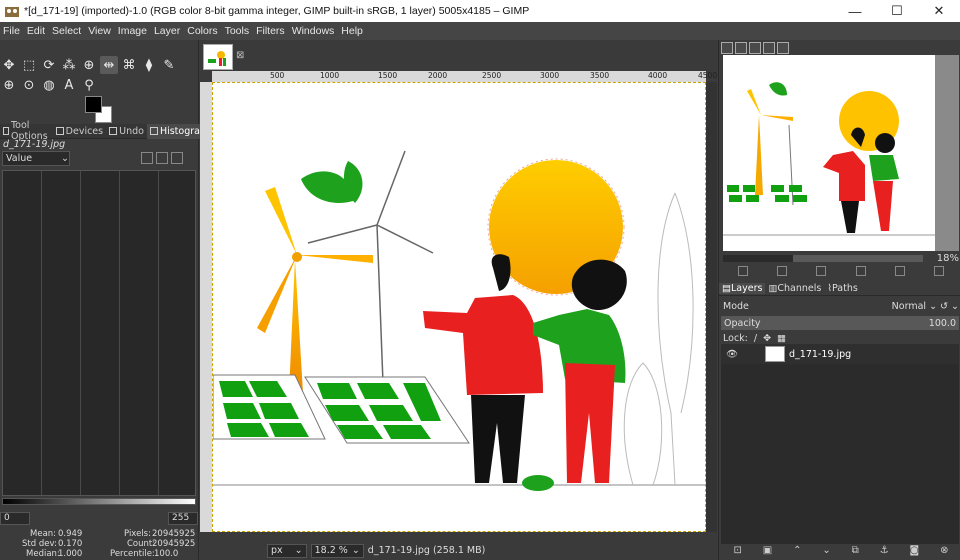  What do you see at coordinates (783, 48) in the screenshot?
I see `brushes-tab-icon` at bounding box center [783, 48].